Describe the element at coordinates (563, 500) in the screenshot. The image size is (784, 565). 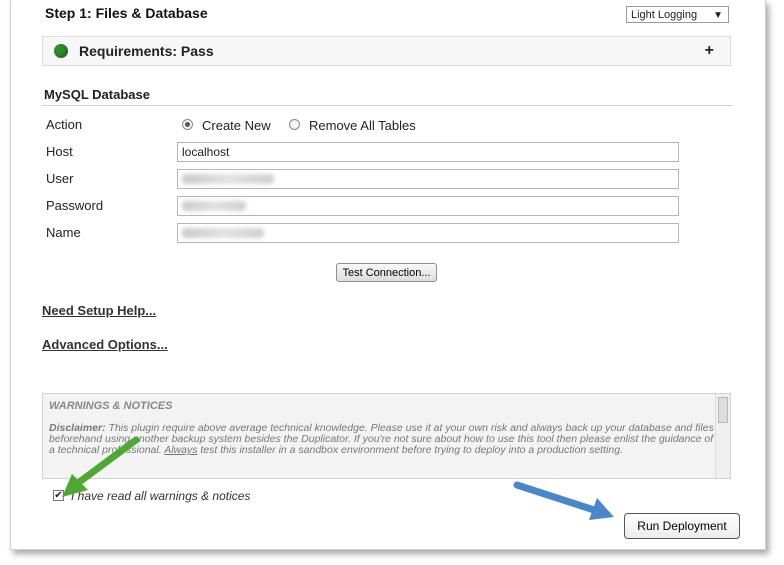
I see `blue-arrow-icon` at that location.